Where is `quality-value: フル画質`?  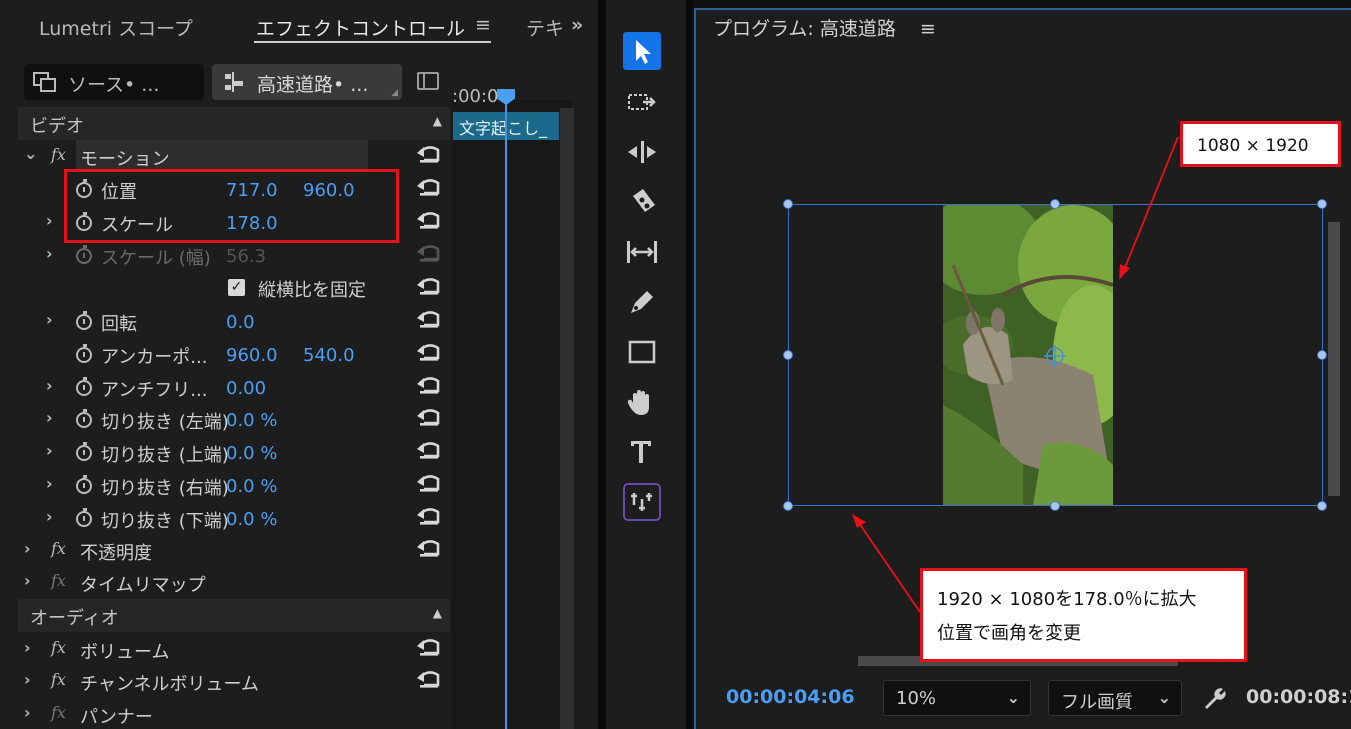
quality-value: フル画質 is located at coordinates (1097, 702).